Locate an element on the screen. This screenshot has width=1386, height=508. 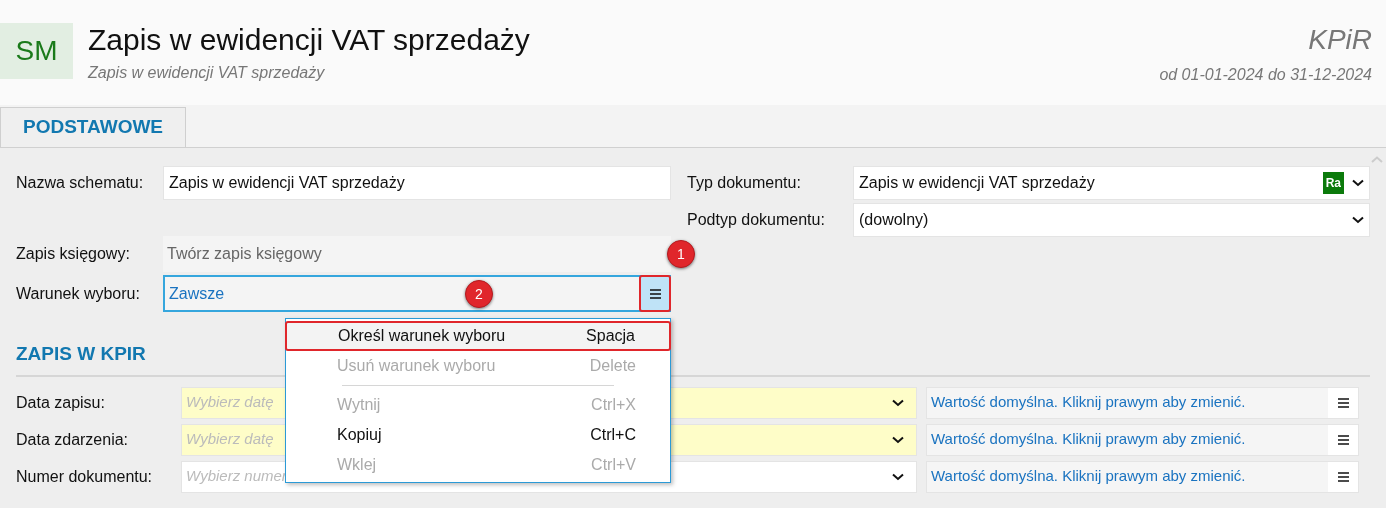
field-label: Numer dokumentu: is located at coordinates (85, 476).